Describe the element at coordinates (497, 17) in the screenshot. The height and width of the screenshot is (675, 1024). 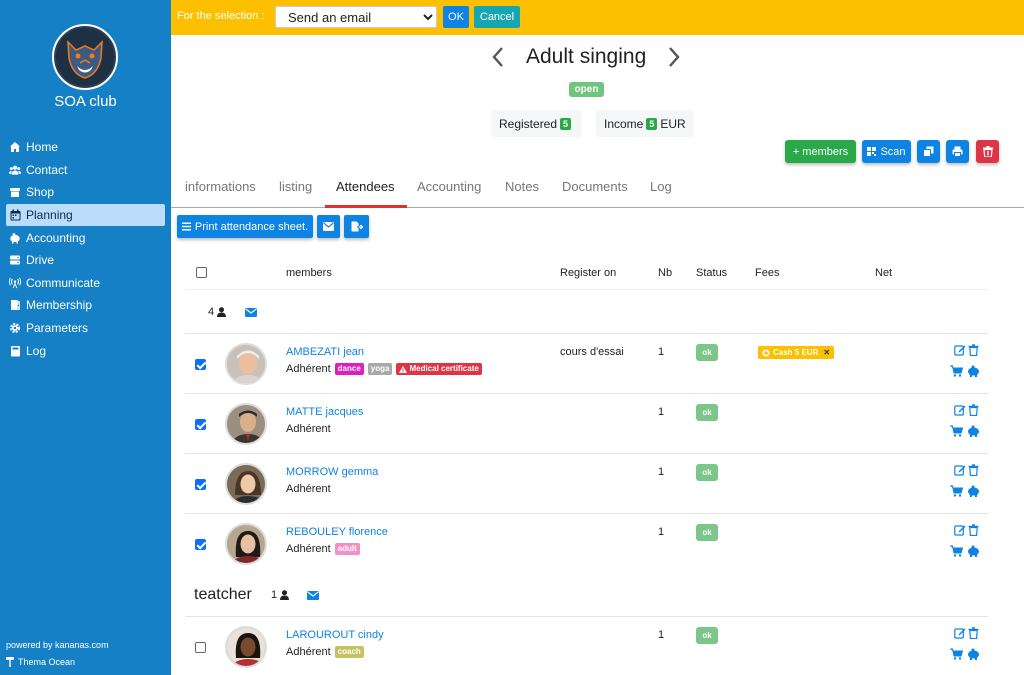
I see `cancel-button: Cancel` at that location.